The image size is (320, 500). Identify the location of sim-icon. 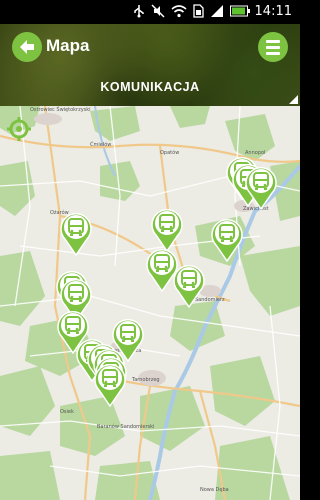
(198, 11).